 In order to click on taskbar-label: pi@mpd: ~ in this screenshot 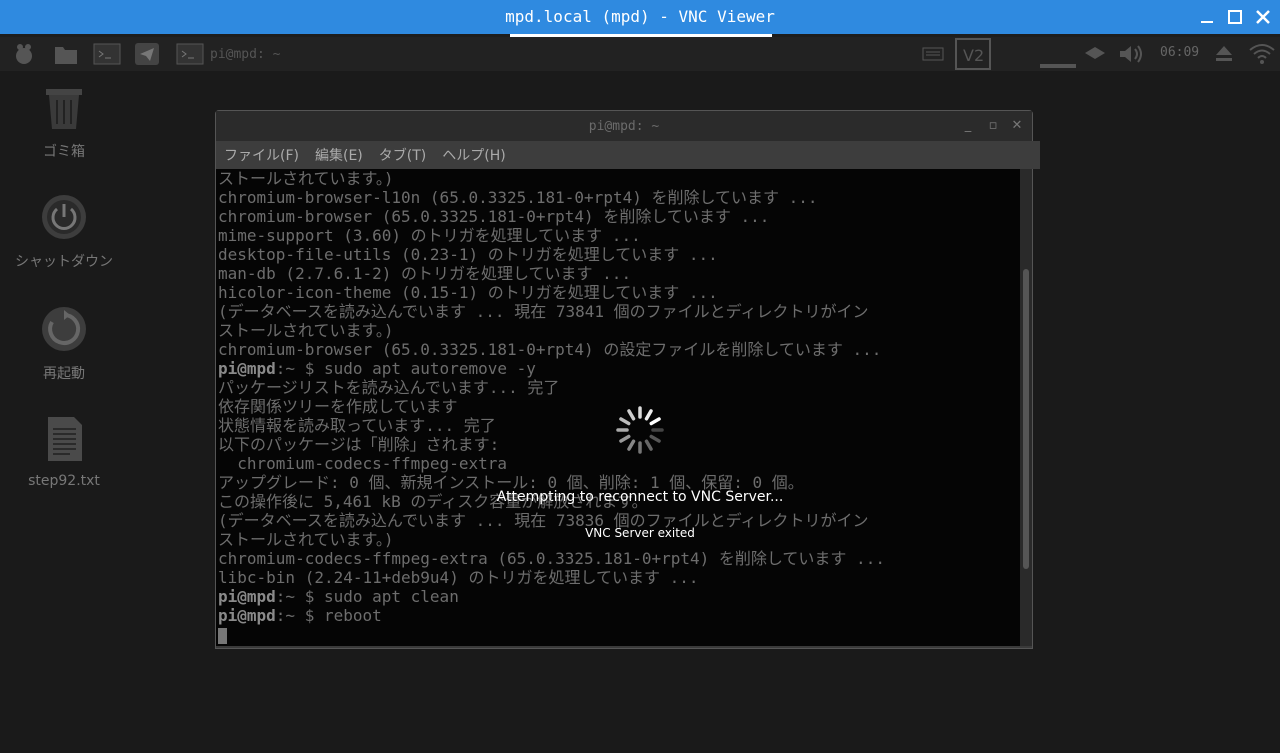, I will do `click(245, 54)`.